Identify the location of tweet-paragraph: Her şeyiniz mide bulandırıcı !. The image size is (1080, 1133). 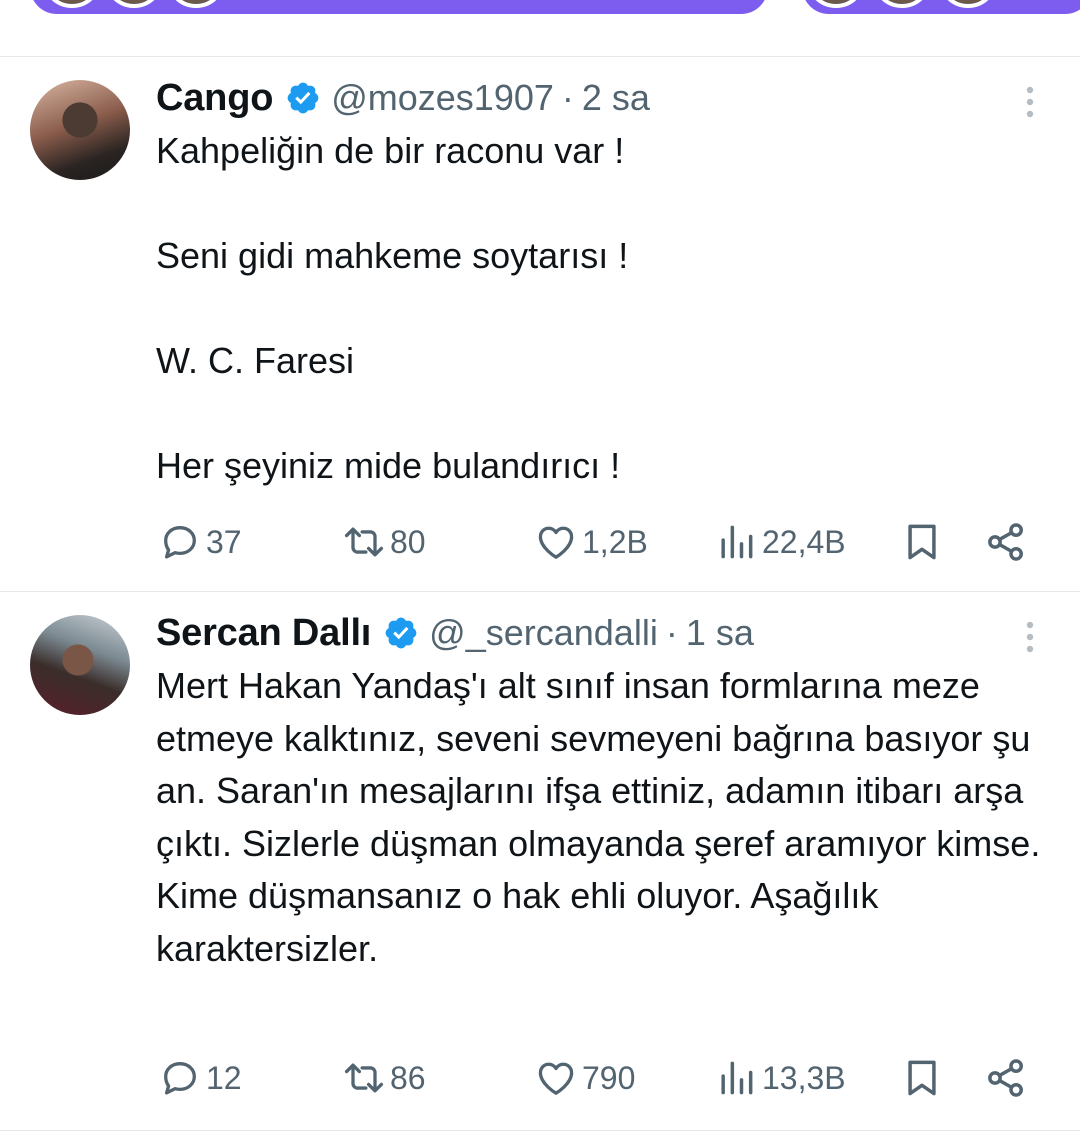
(388, 465).